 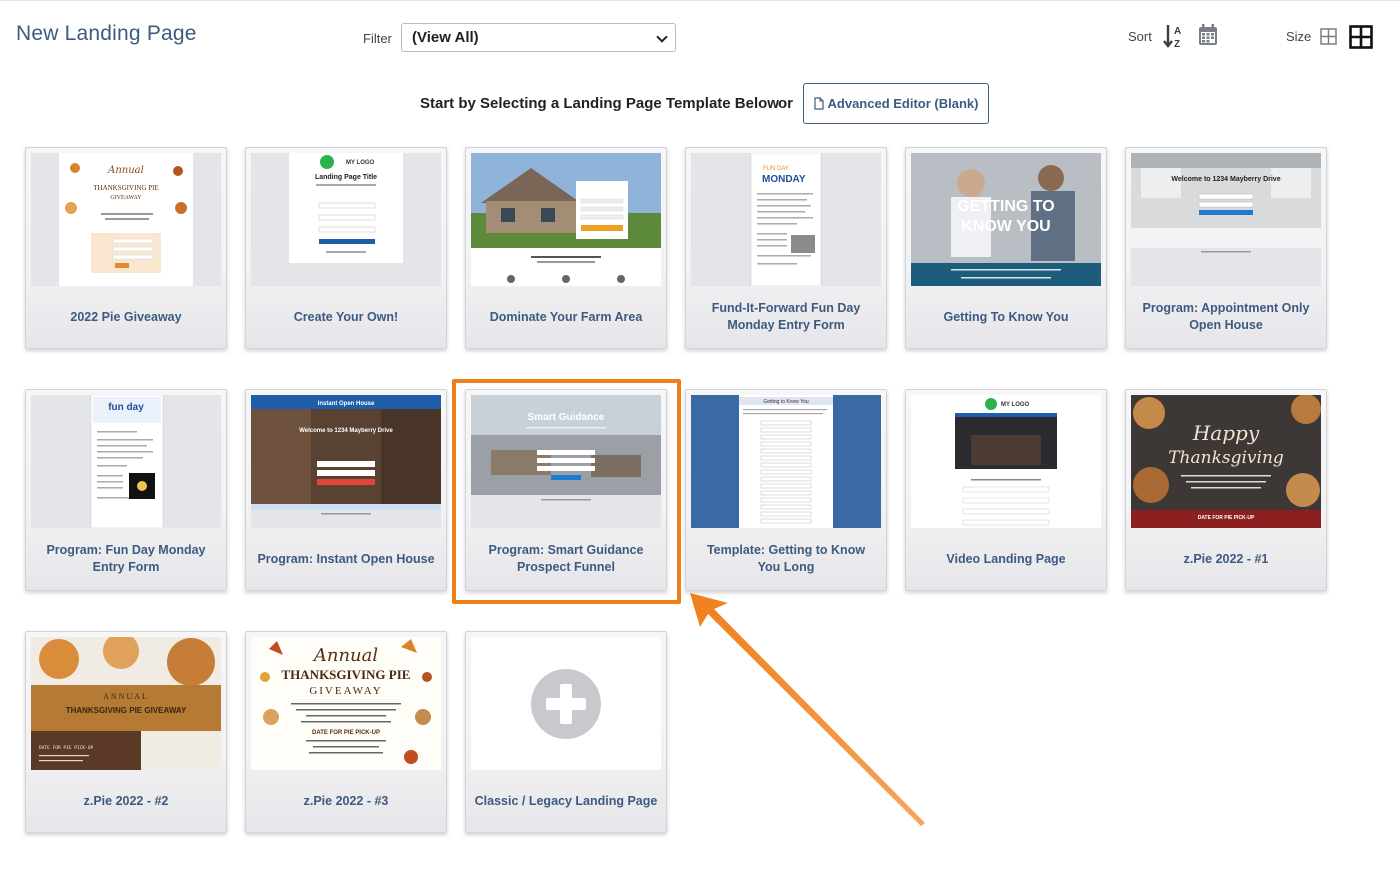 What do you see at coordinates (126, 710) in the screenshot?
I see `svg-text: THANKSGIVING PIE GIVEAWAY` at bounding box center [126, 710].